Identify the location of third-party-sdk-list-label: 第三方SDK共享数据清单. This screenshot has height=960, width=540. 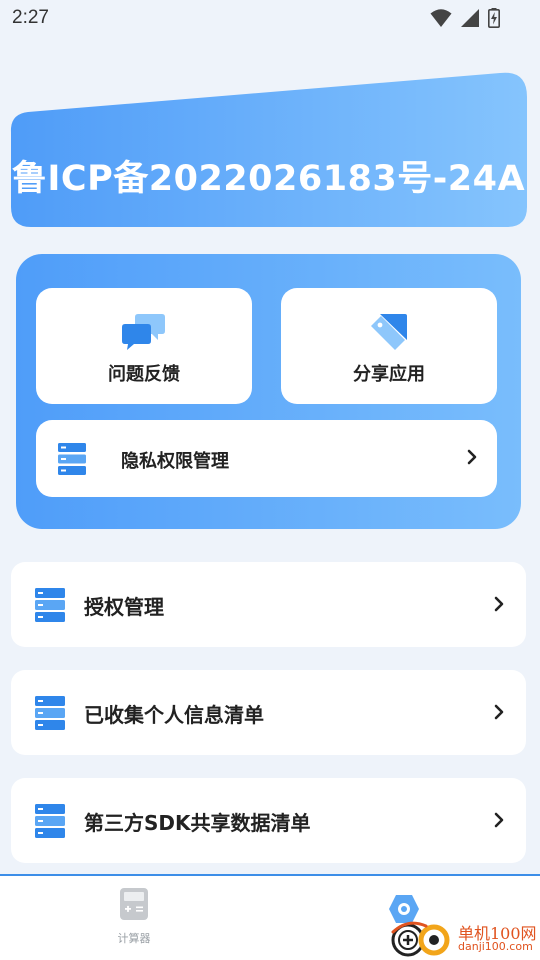
(197, 823).